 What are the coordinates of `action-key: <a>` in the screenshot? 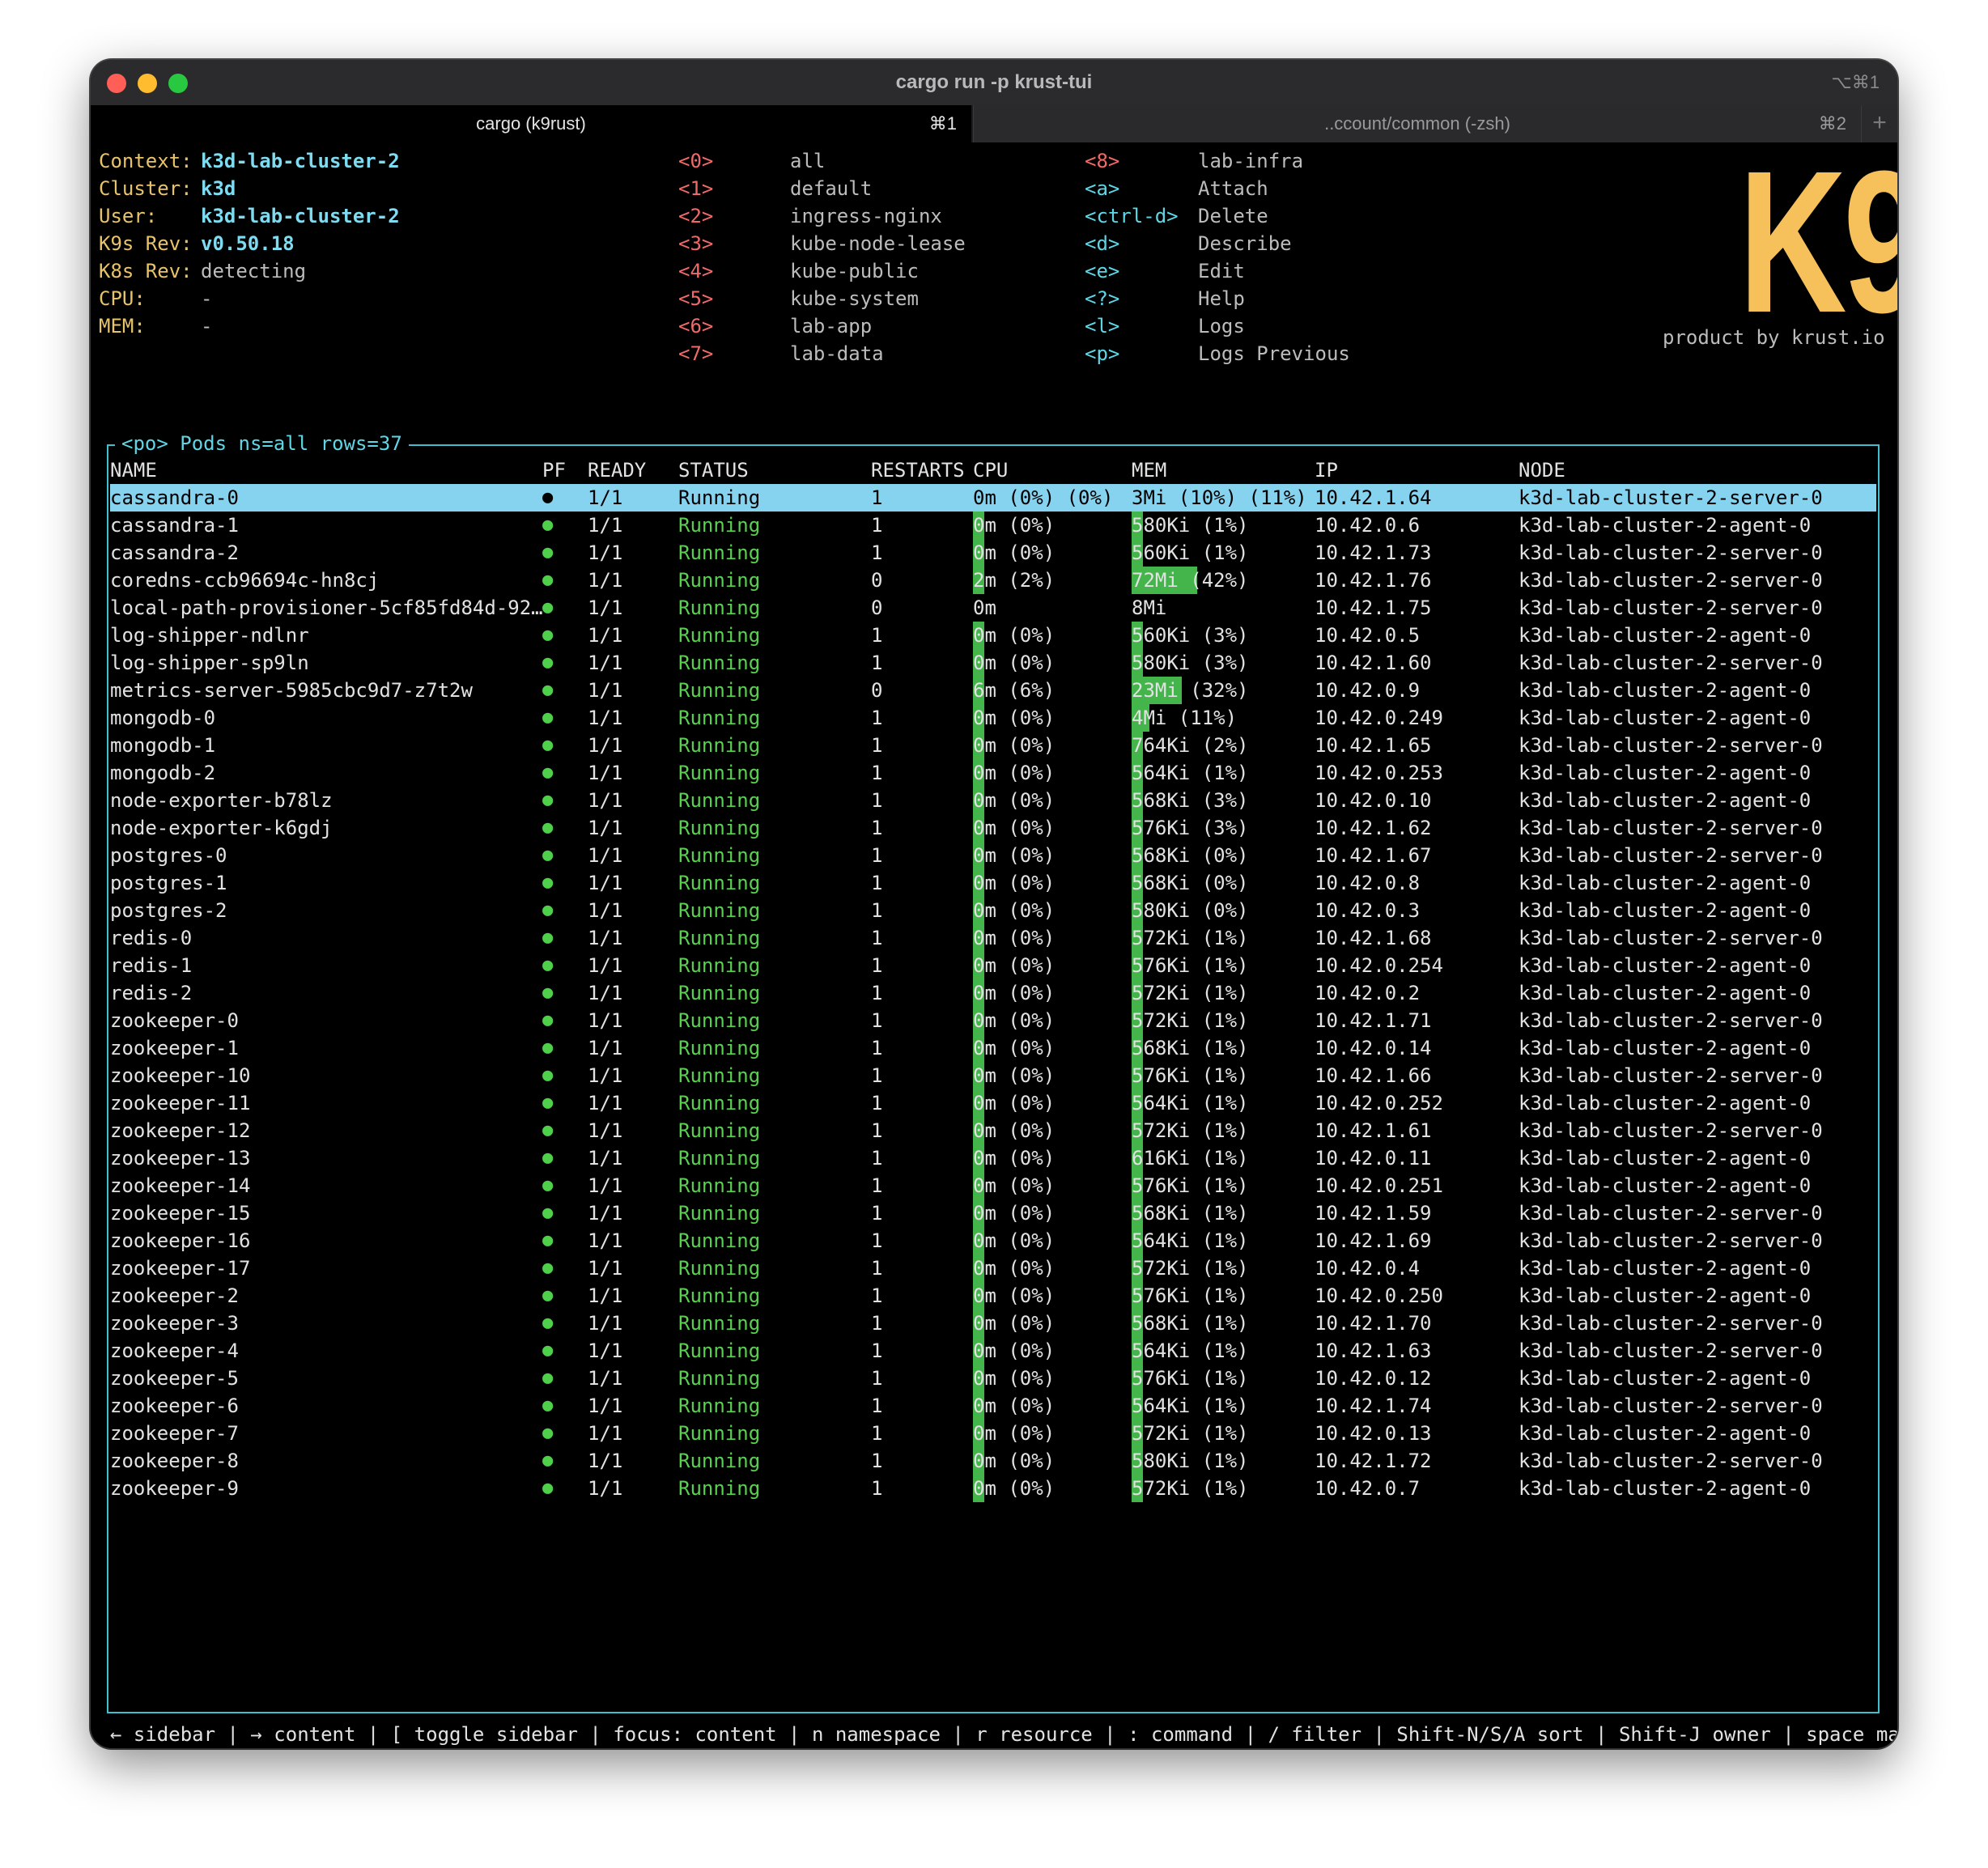 It's located at (1102, 188).